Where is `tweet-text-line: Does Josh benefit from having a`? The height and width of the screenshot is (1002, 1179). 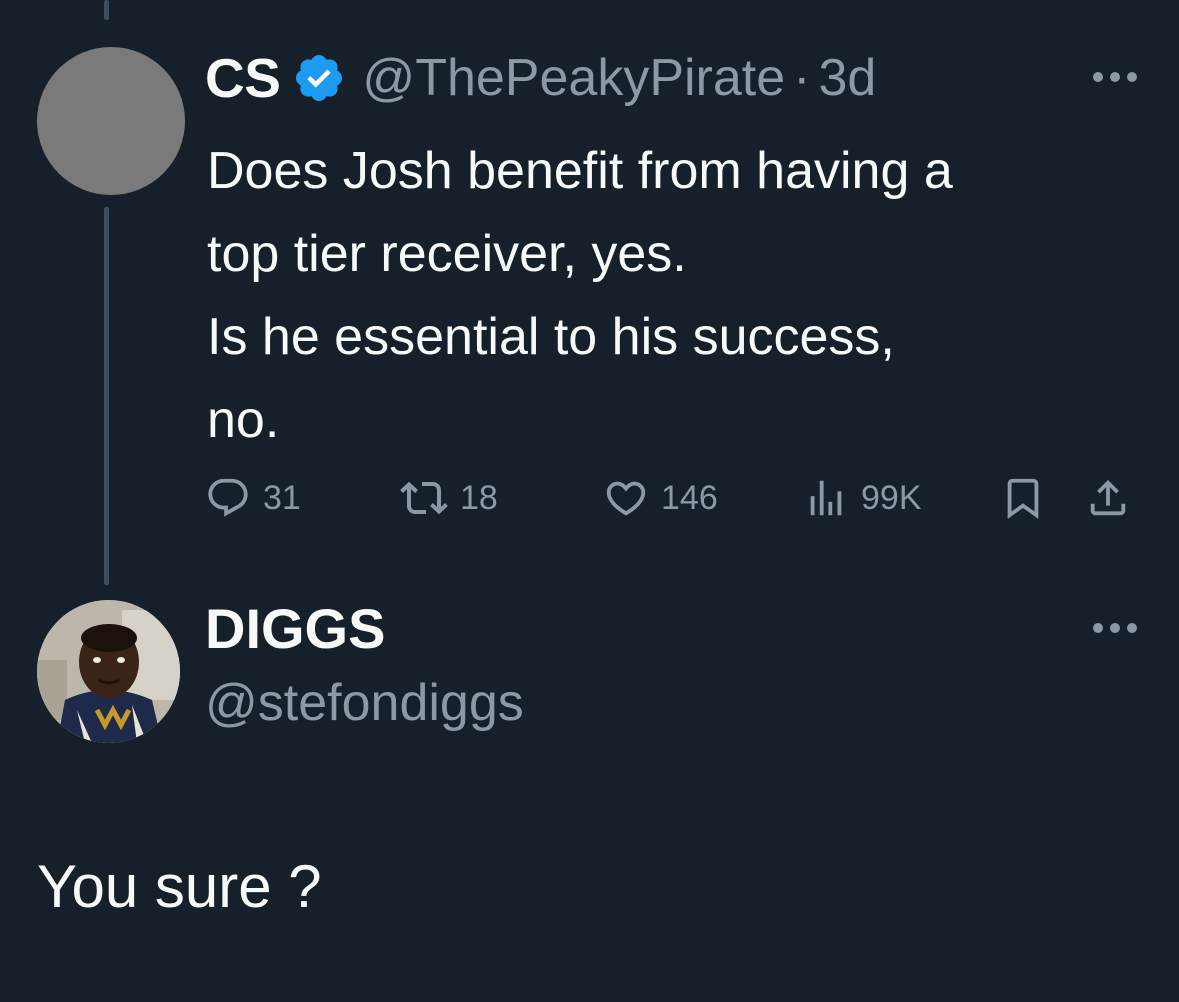 tweet-text-line: Does Josh benefit from having a is located at coordinates (580, 171).